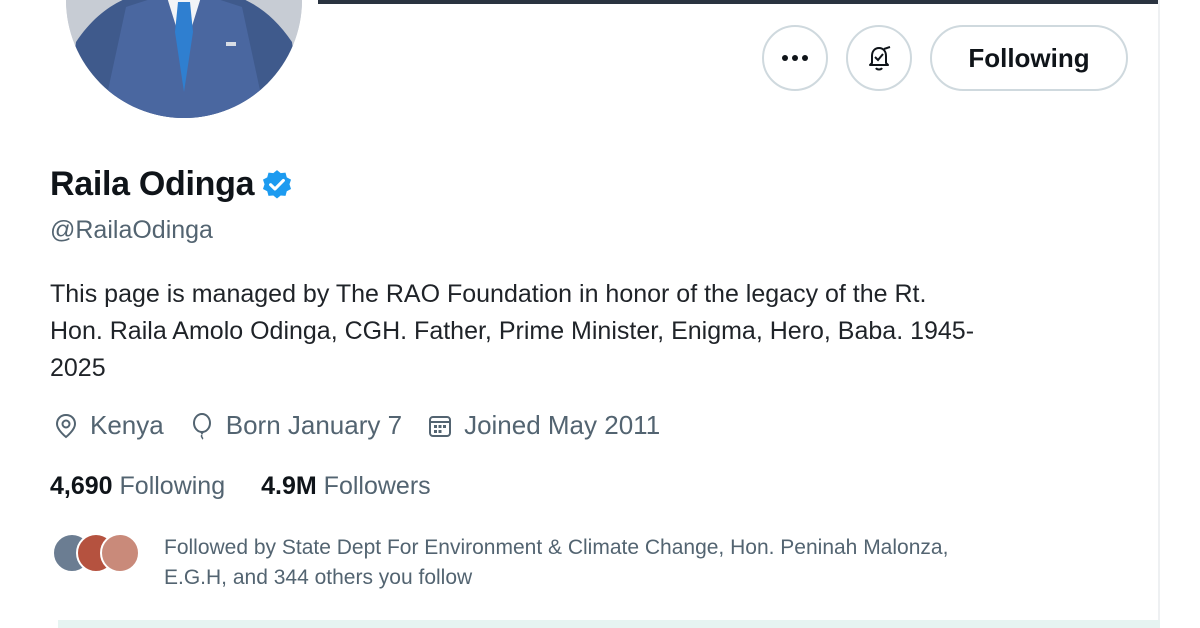 The height and width of the screenshot is (628, 1200). I want to click on followers-stat-link: 4.9M Followers, so click(346, 486).